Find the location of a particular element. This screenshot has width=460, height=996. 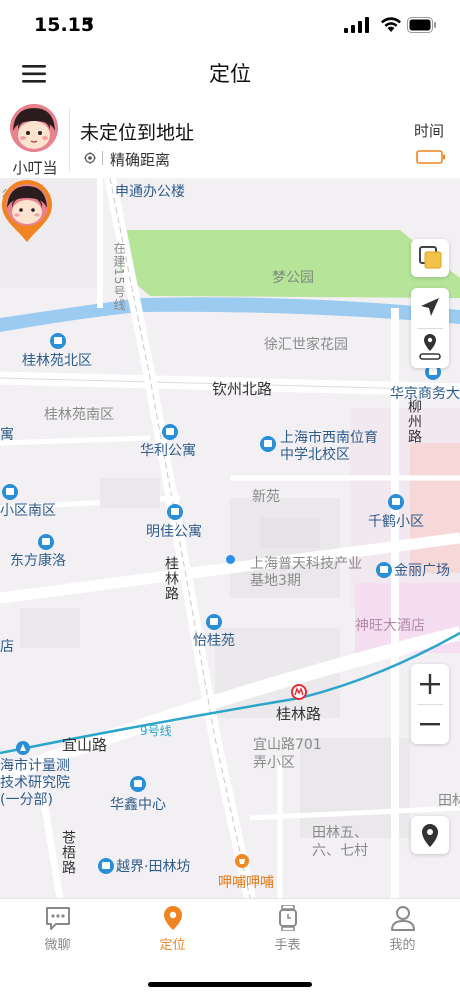

device-avatar is located at coordinates (34, 128).